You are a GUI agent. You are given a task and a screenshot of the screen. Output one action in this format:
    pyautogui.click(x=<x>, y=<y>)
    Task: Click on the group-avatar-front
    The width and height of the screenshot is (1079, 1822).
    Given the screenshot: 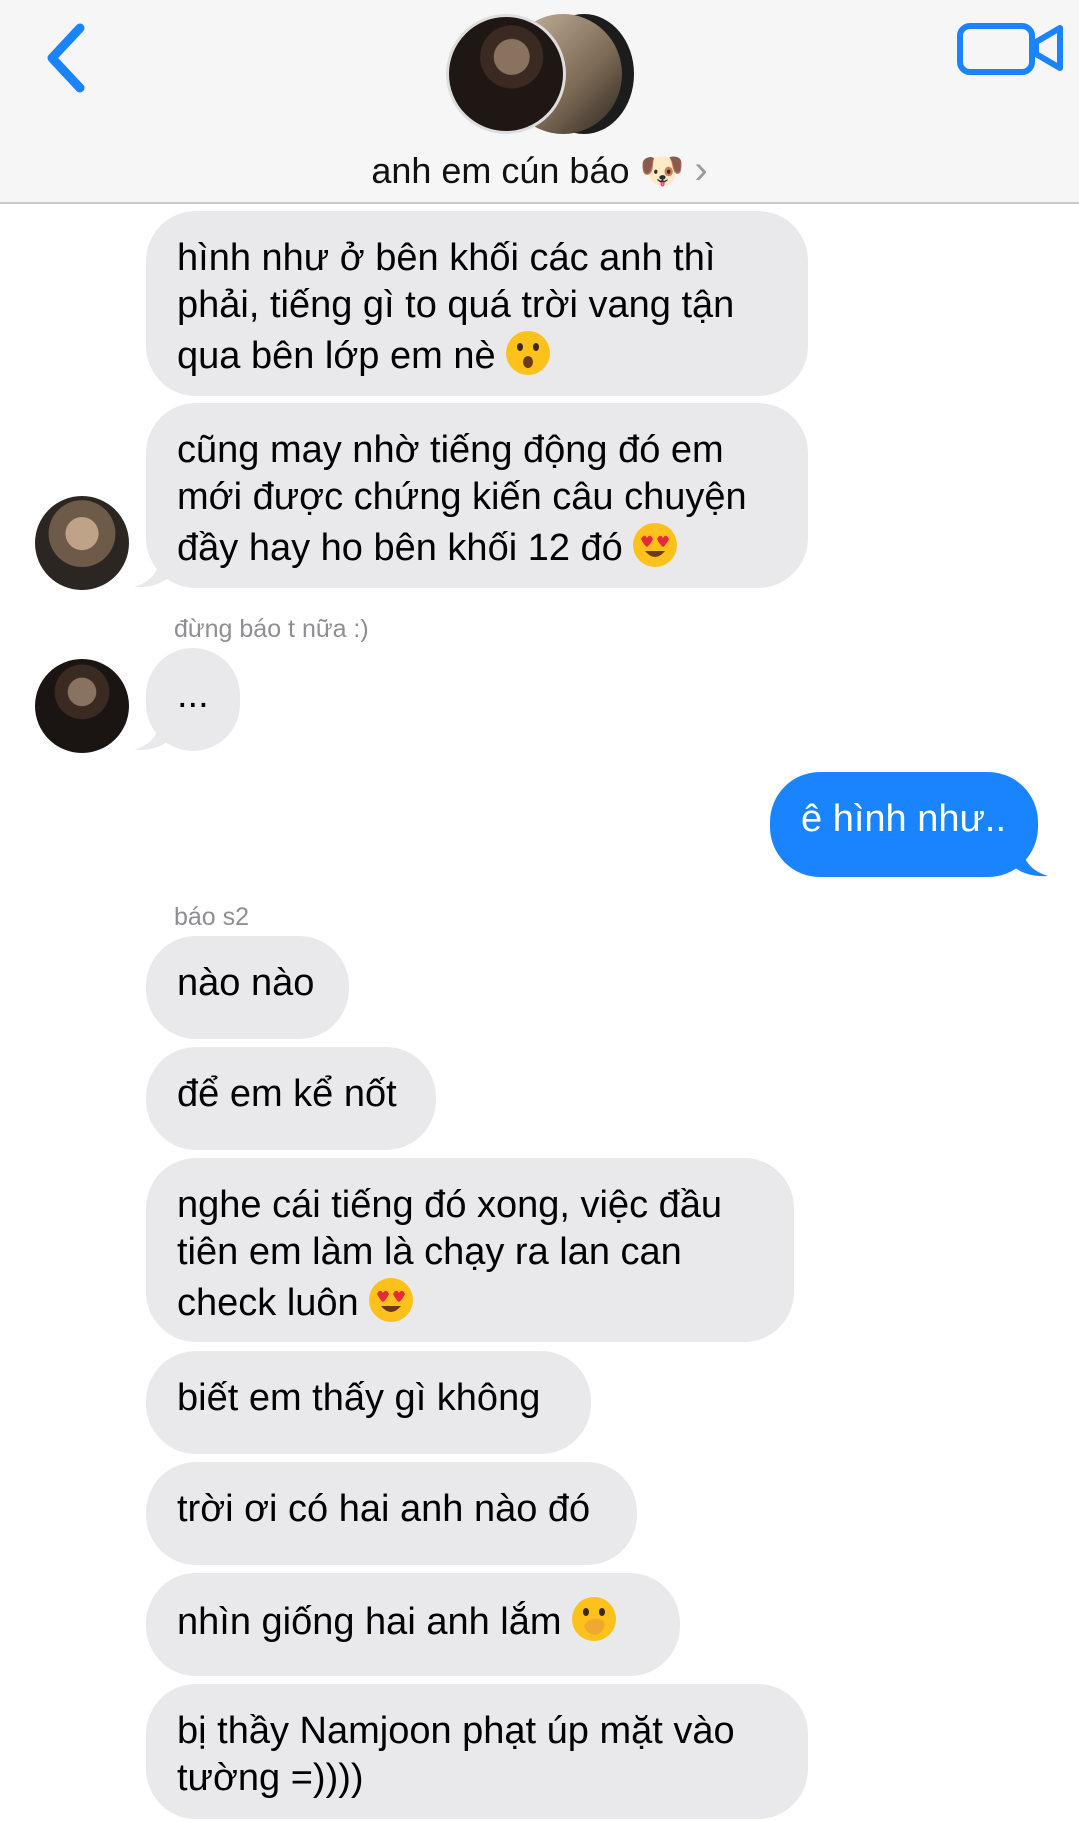 What is the action you would take?
    pyautogui.click(x=506, y=74)
    